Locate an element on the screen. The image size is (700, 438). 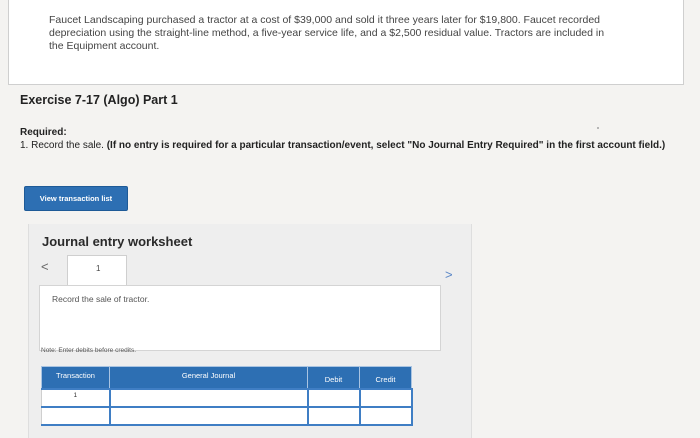
table-row is located at coordinates (227, 415).